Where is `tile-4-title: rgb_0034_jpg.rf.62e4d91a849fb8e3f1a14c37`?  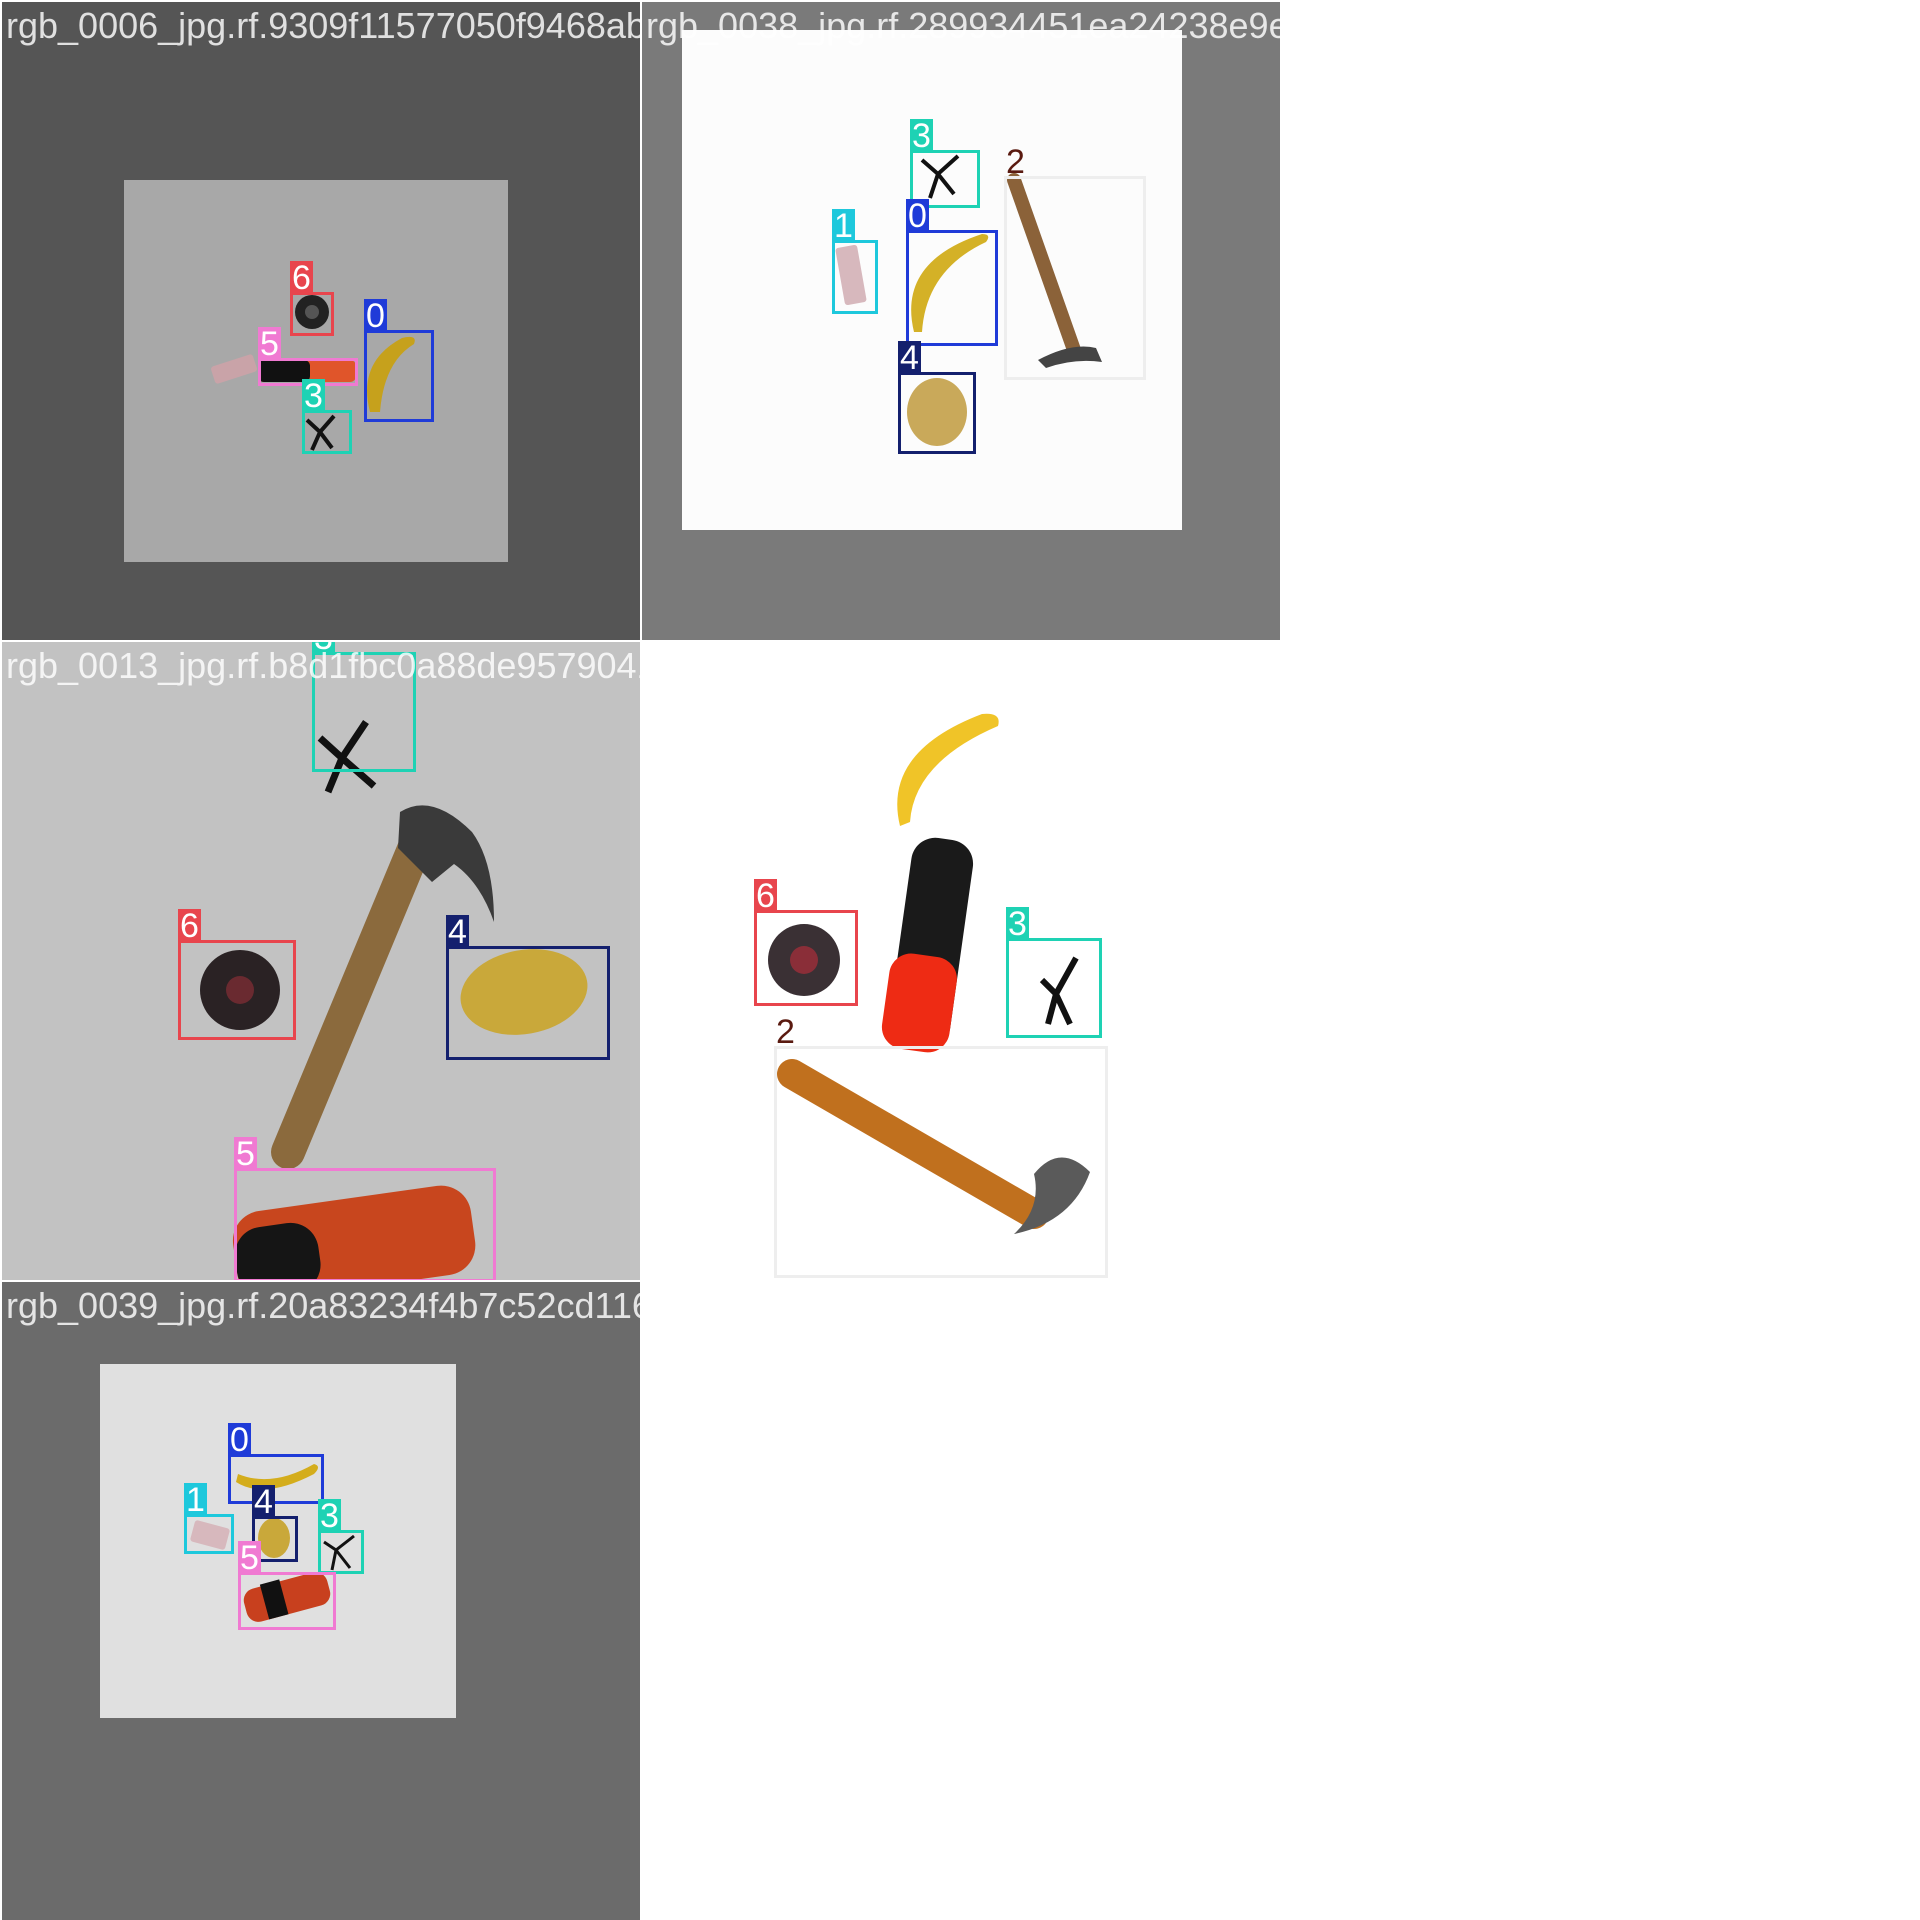
tile-4-title: rgb_0034_jpg.rf.62e4d91a849fb8e3f1a14c37 is located at coordinates (963, 665).